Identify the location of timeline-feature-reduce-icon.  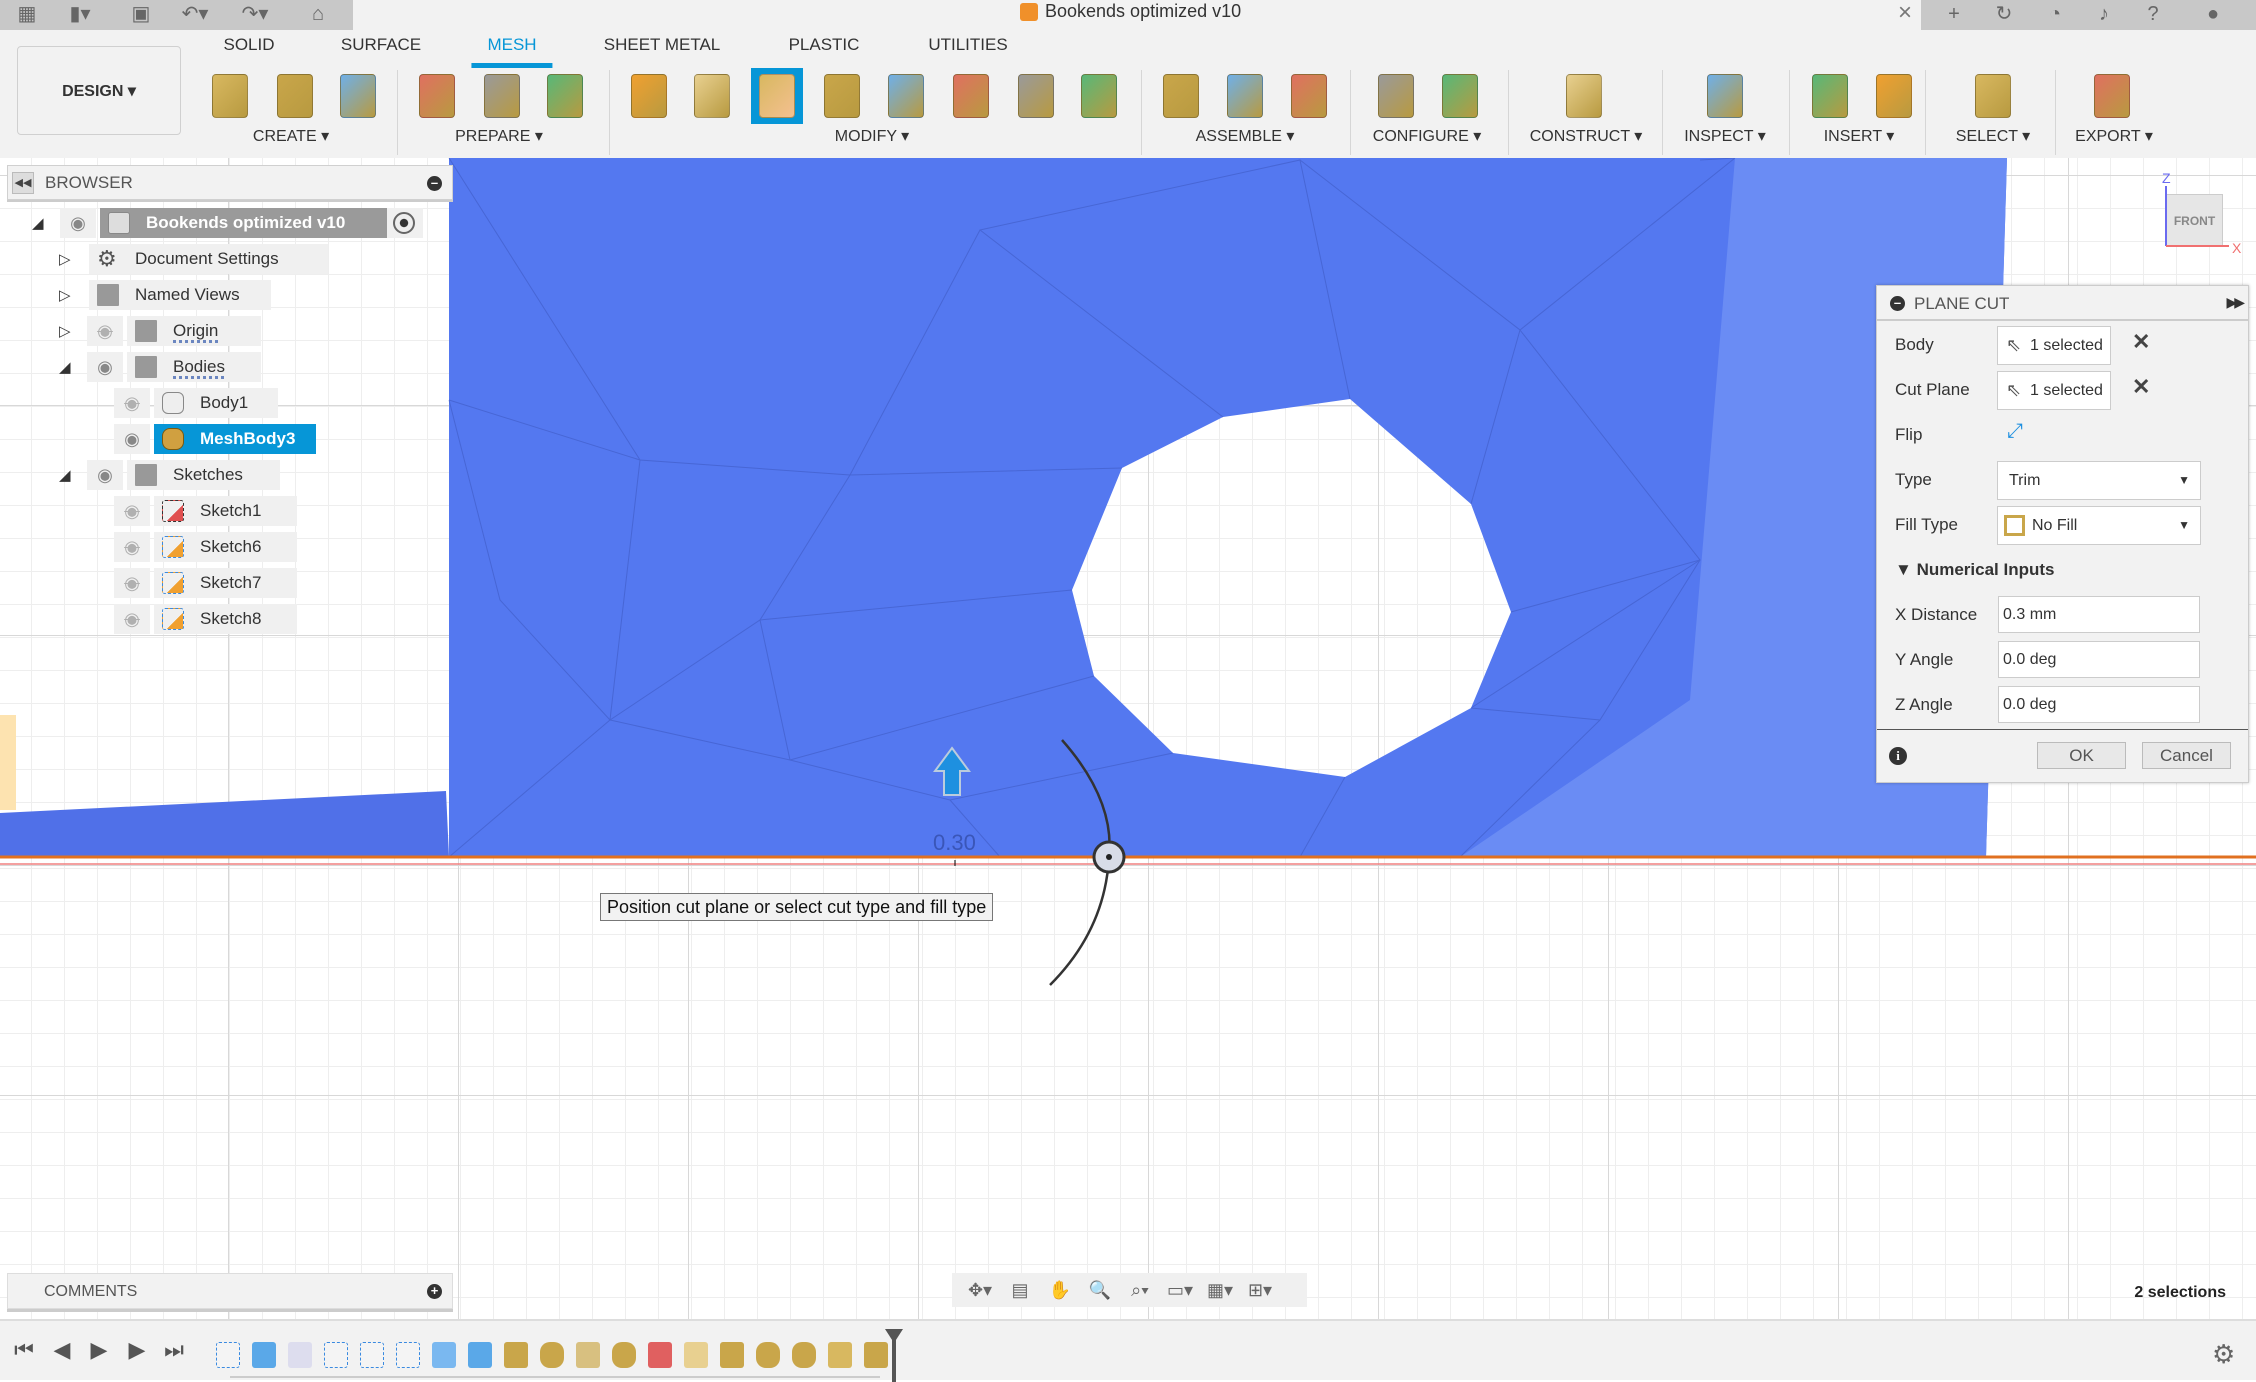
(696, 1355).